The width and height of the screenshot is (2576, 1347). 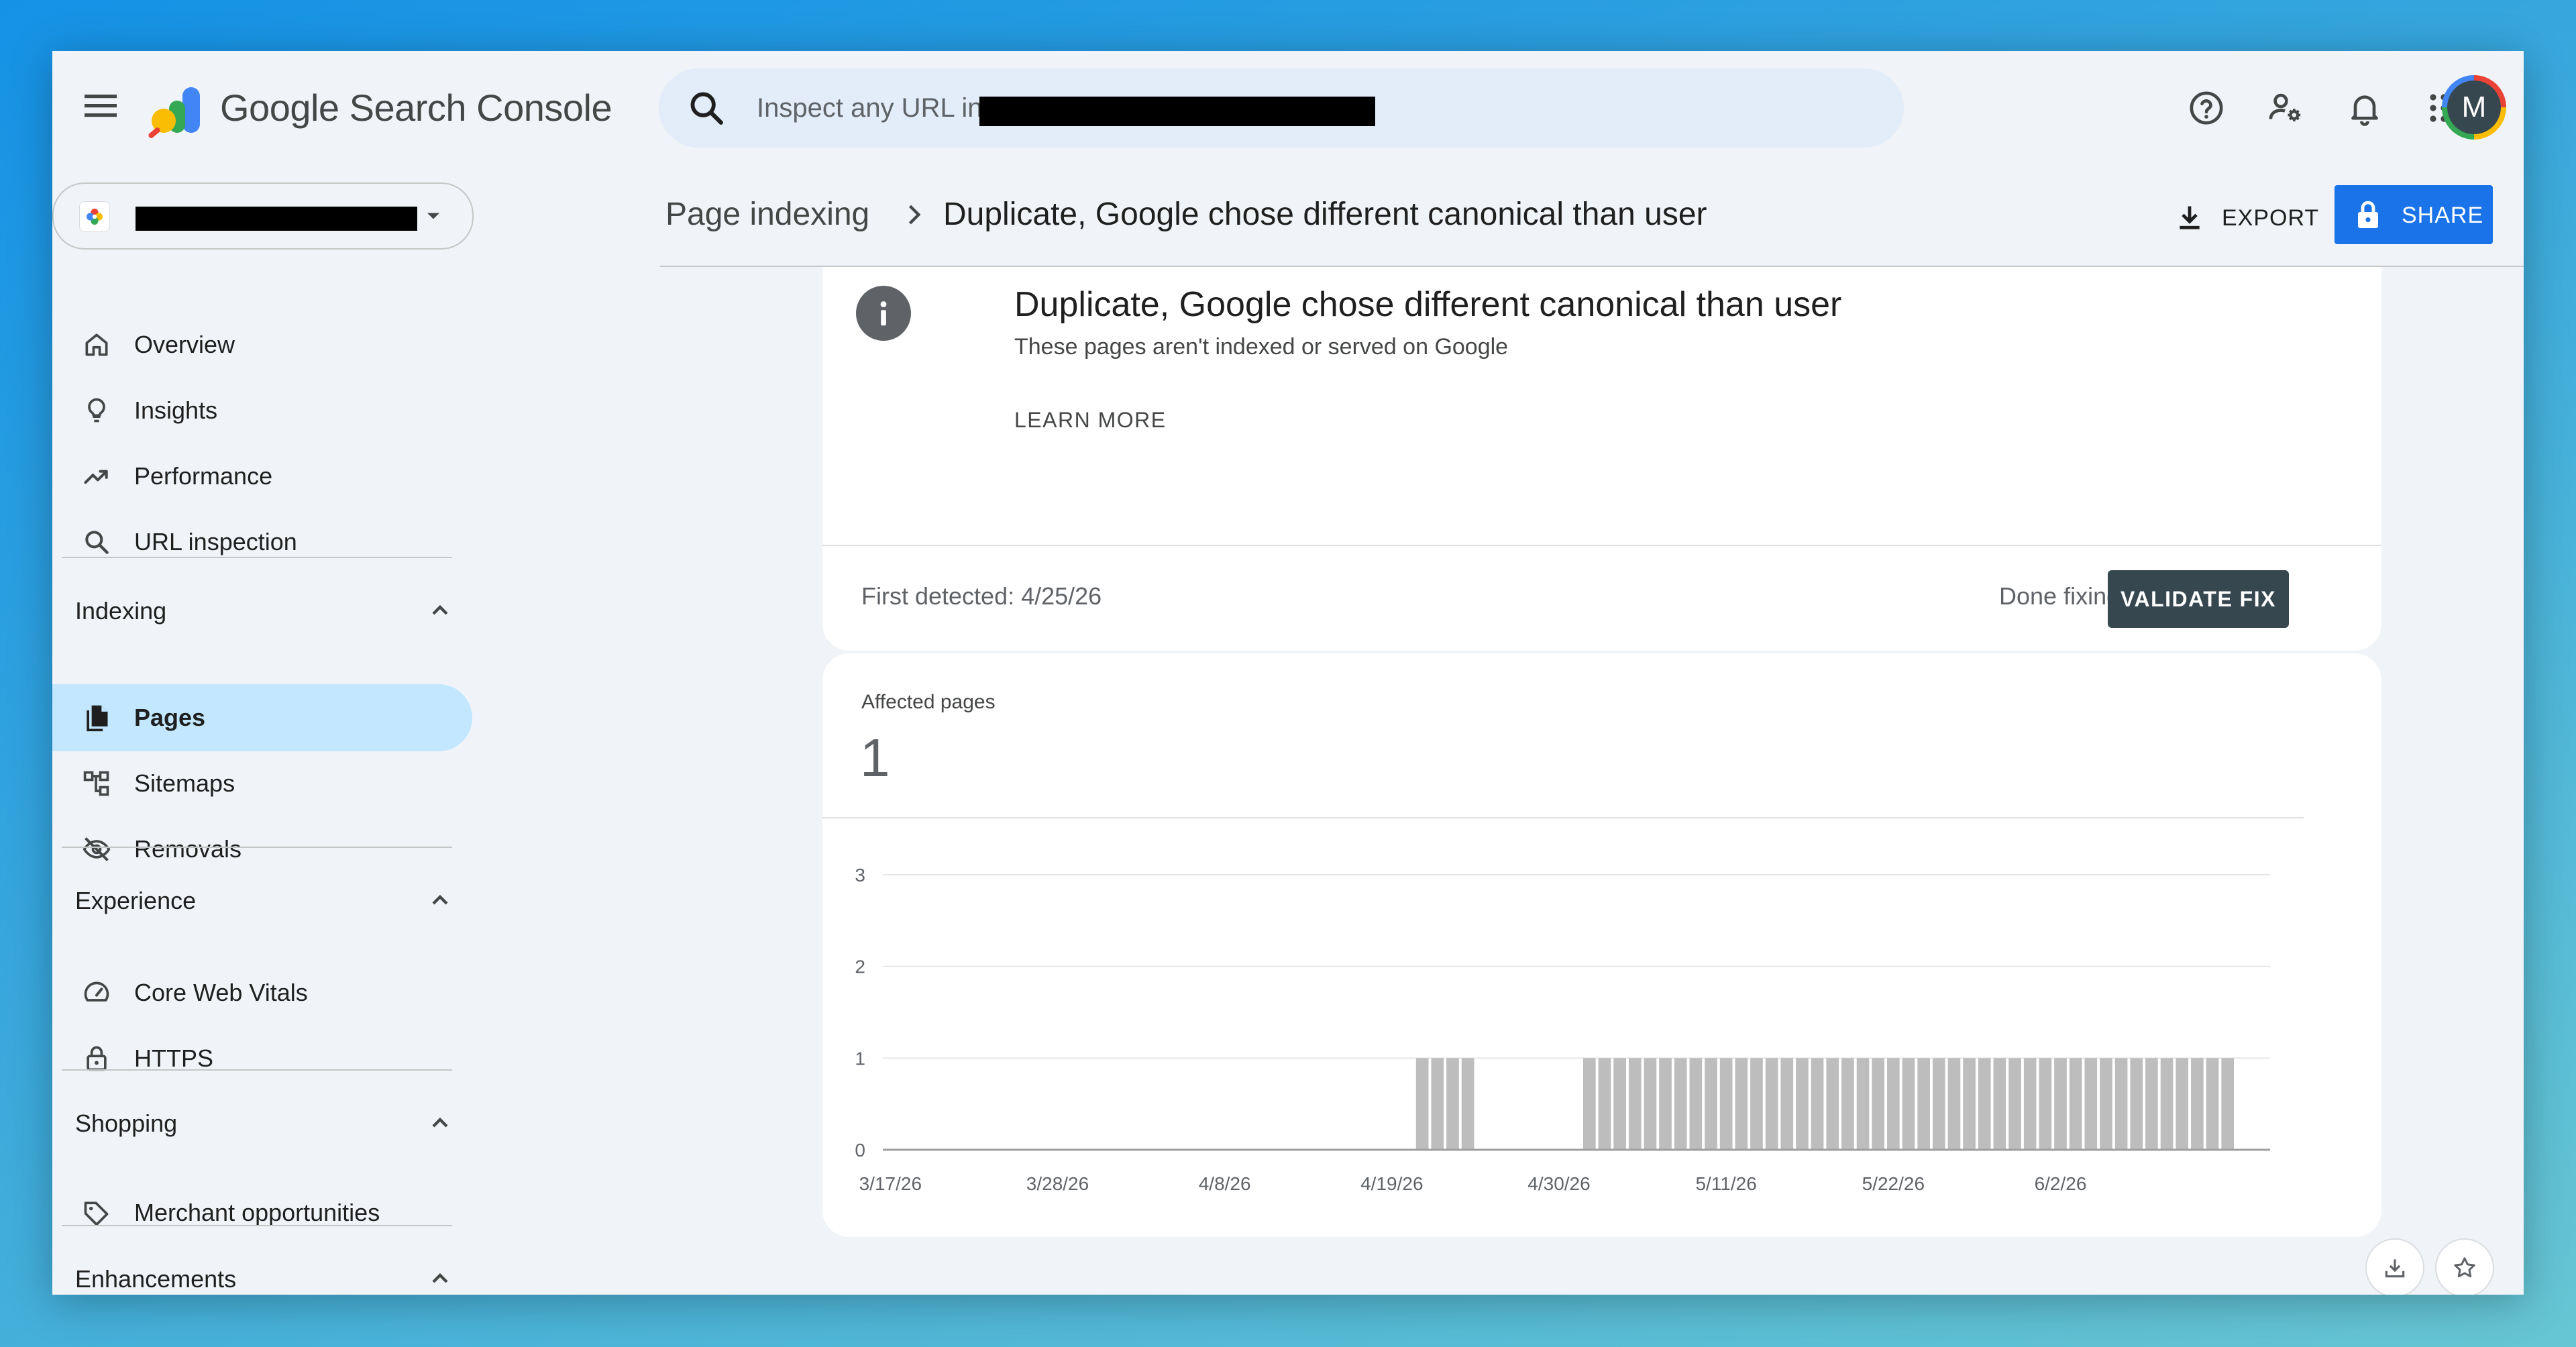 I want to click on main-menu-button, so click(x=100, y=105).